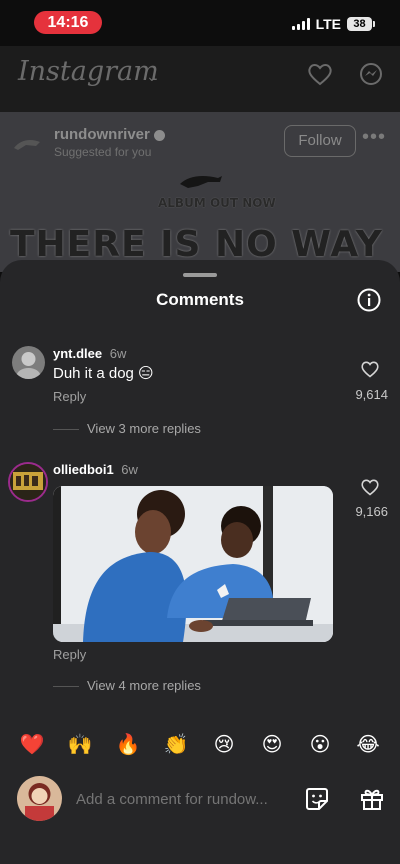 The height and width of the screenshot is (864, 400). I want to click on like-count: 9,614, so click(371, 394).